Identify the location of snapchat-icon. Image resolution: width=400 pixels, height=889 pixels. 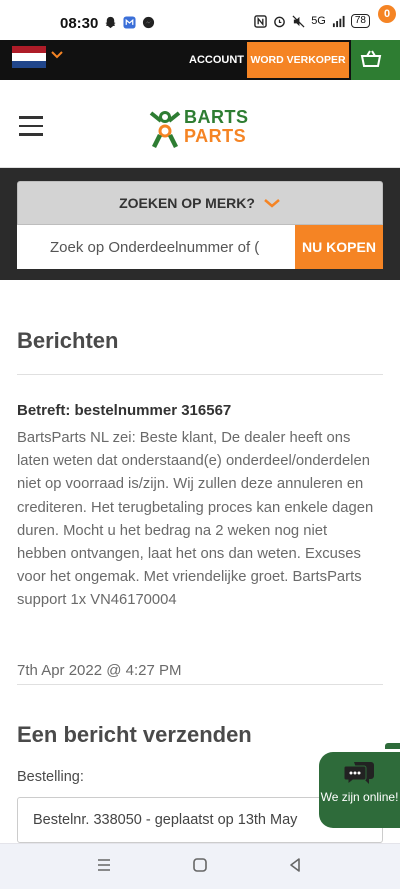
(110, 22).